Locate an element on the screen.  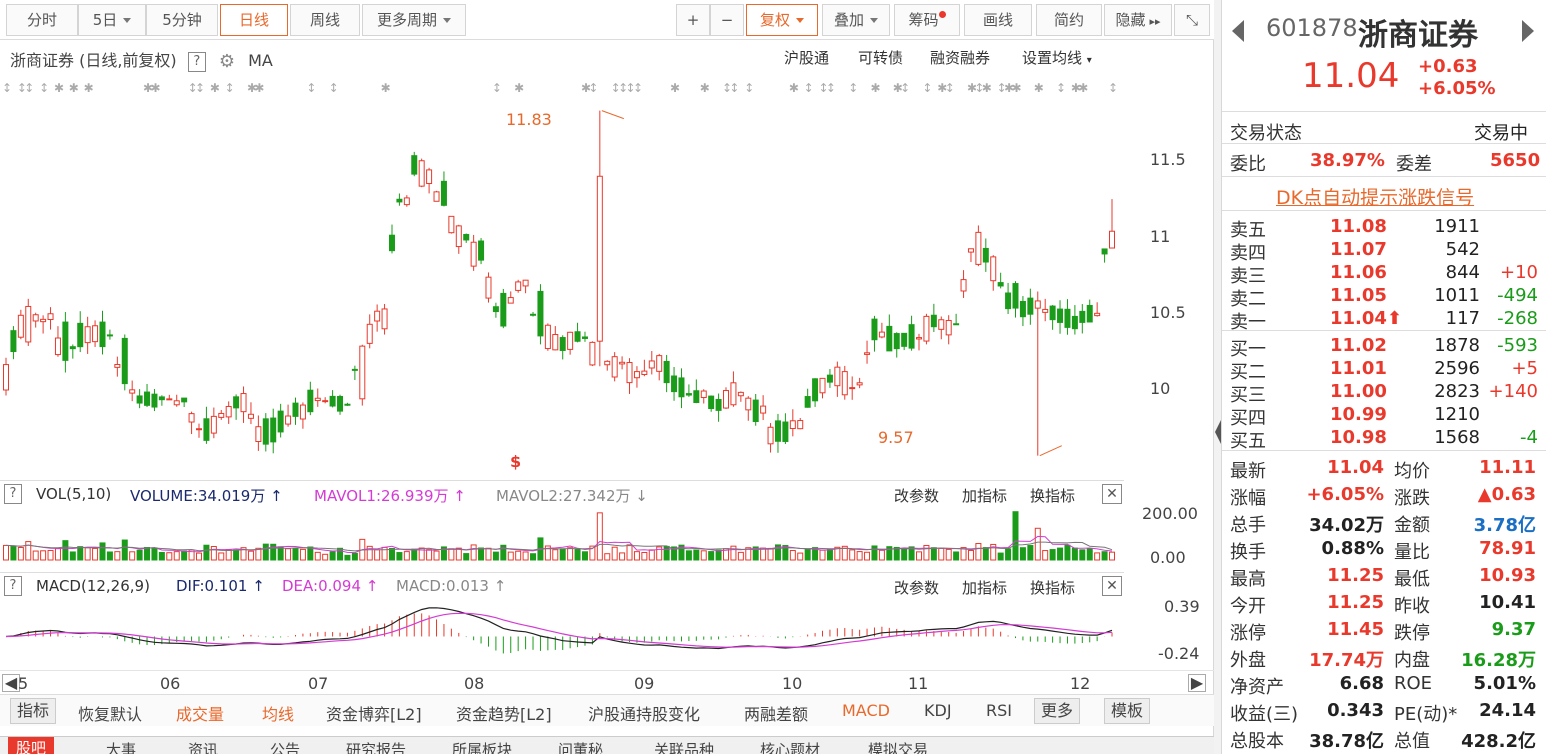
link-convertible-bond: 可转债 is located at coordinates (880, 57).